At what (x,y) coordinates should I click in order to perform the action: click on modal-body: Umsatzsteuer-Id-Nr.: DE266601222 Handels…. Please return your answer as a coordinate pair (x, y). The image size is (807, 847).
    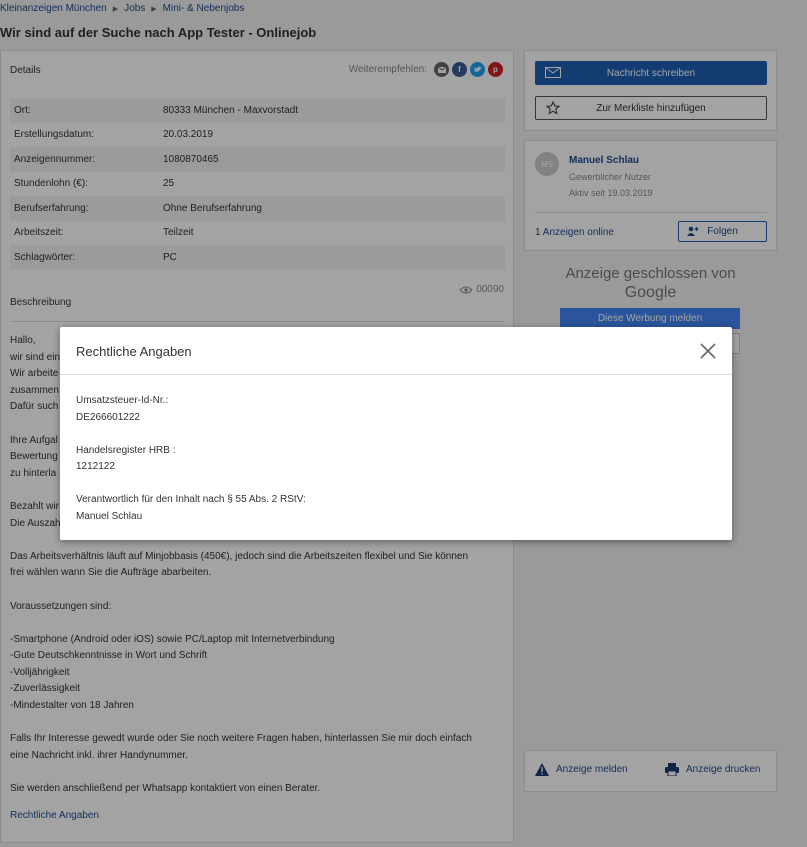
    Looking at the image, I should click on (191, 467).